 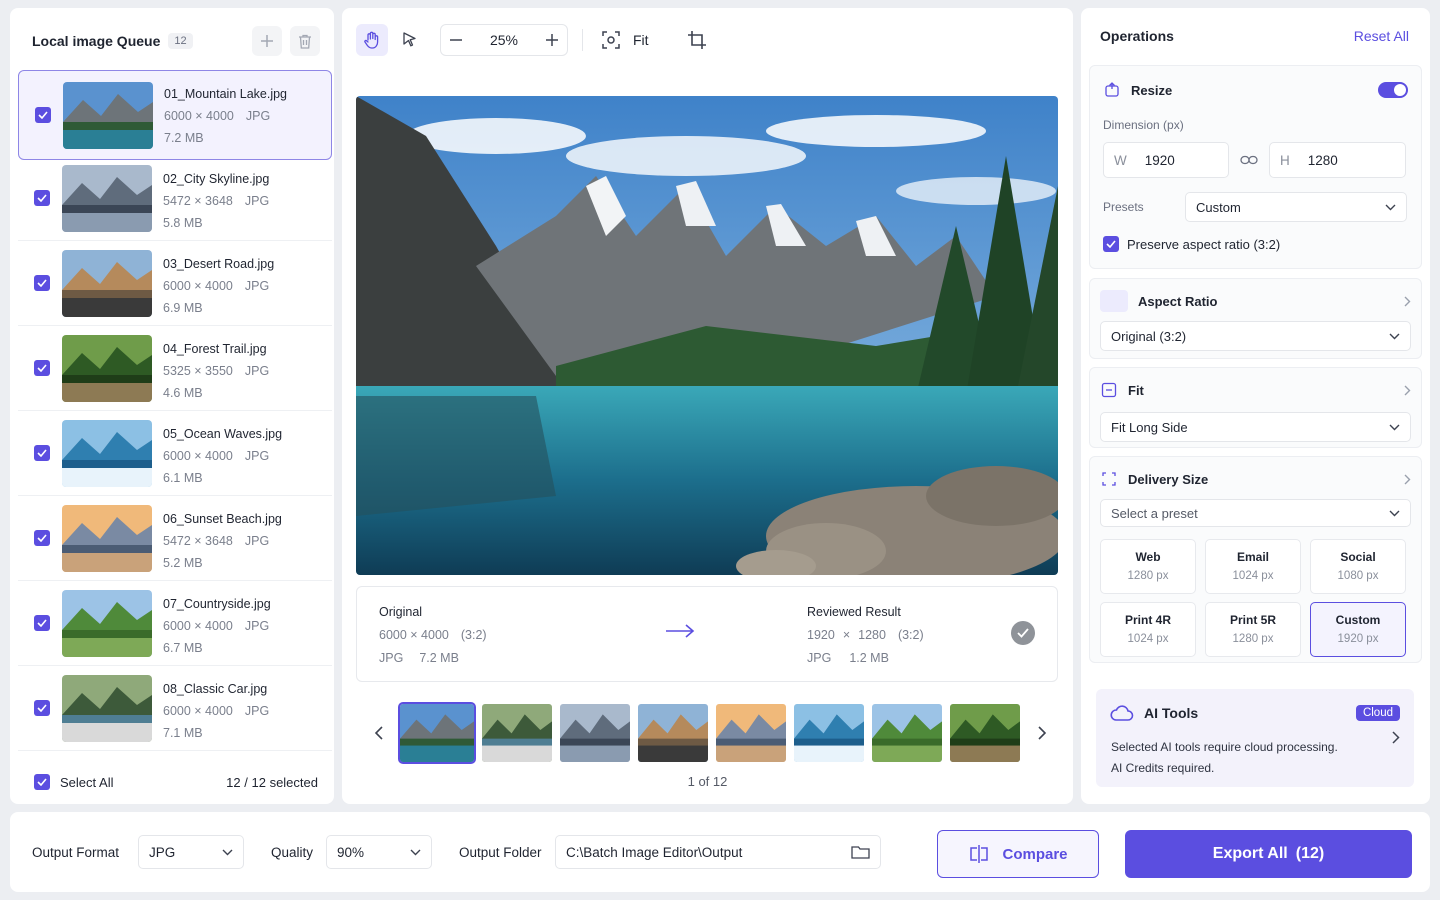 What do you see at coordinates (1249, 160) in the screenshot?
I see `link-dimensions-button` at bounding box center [1249, 160].